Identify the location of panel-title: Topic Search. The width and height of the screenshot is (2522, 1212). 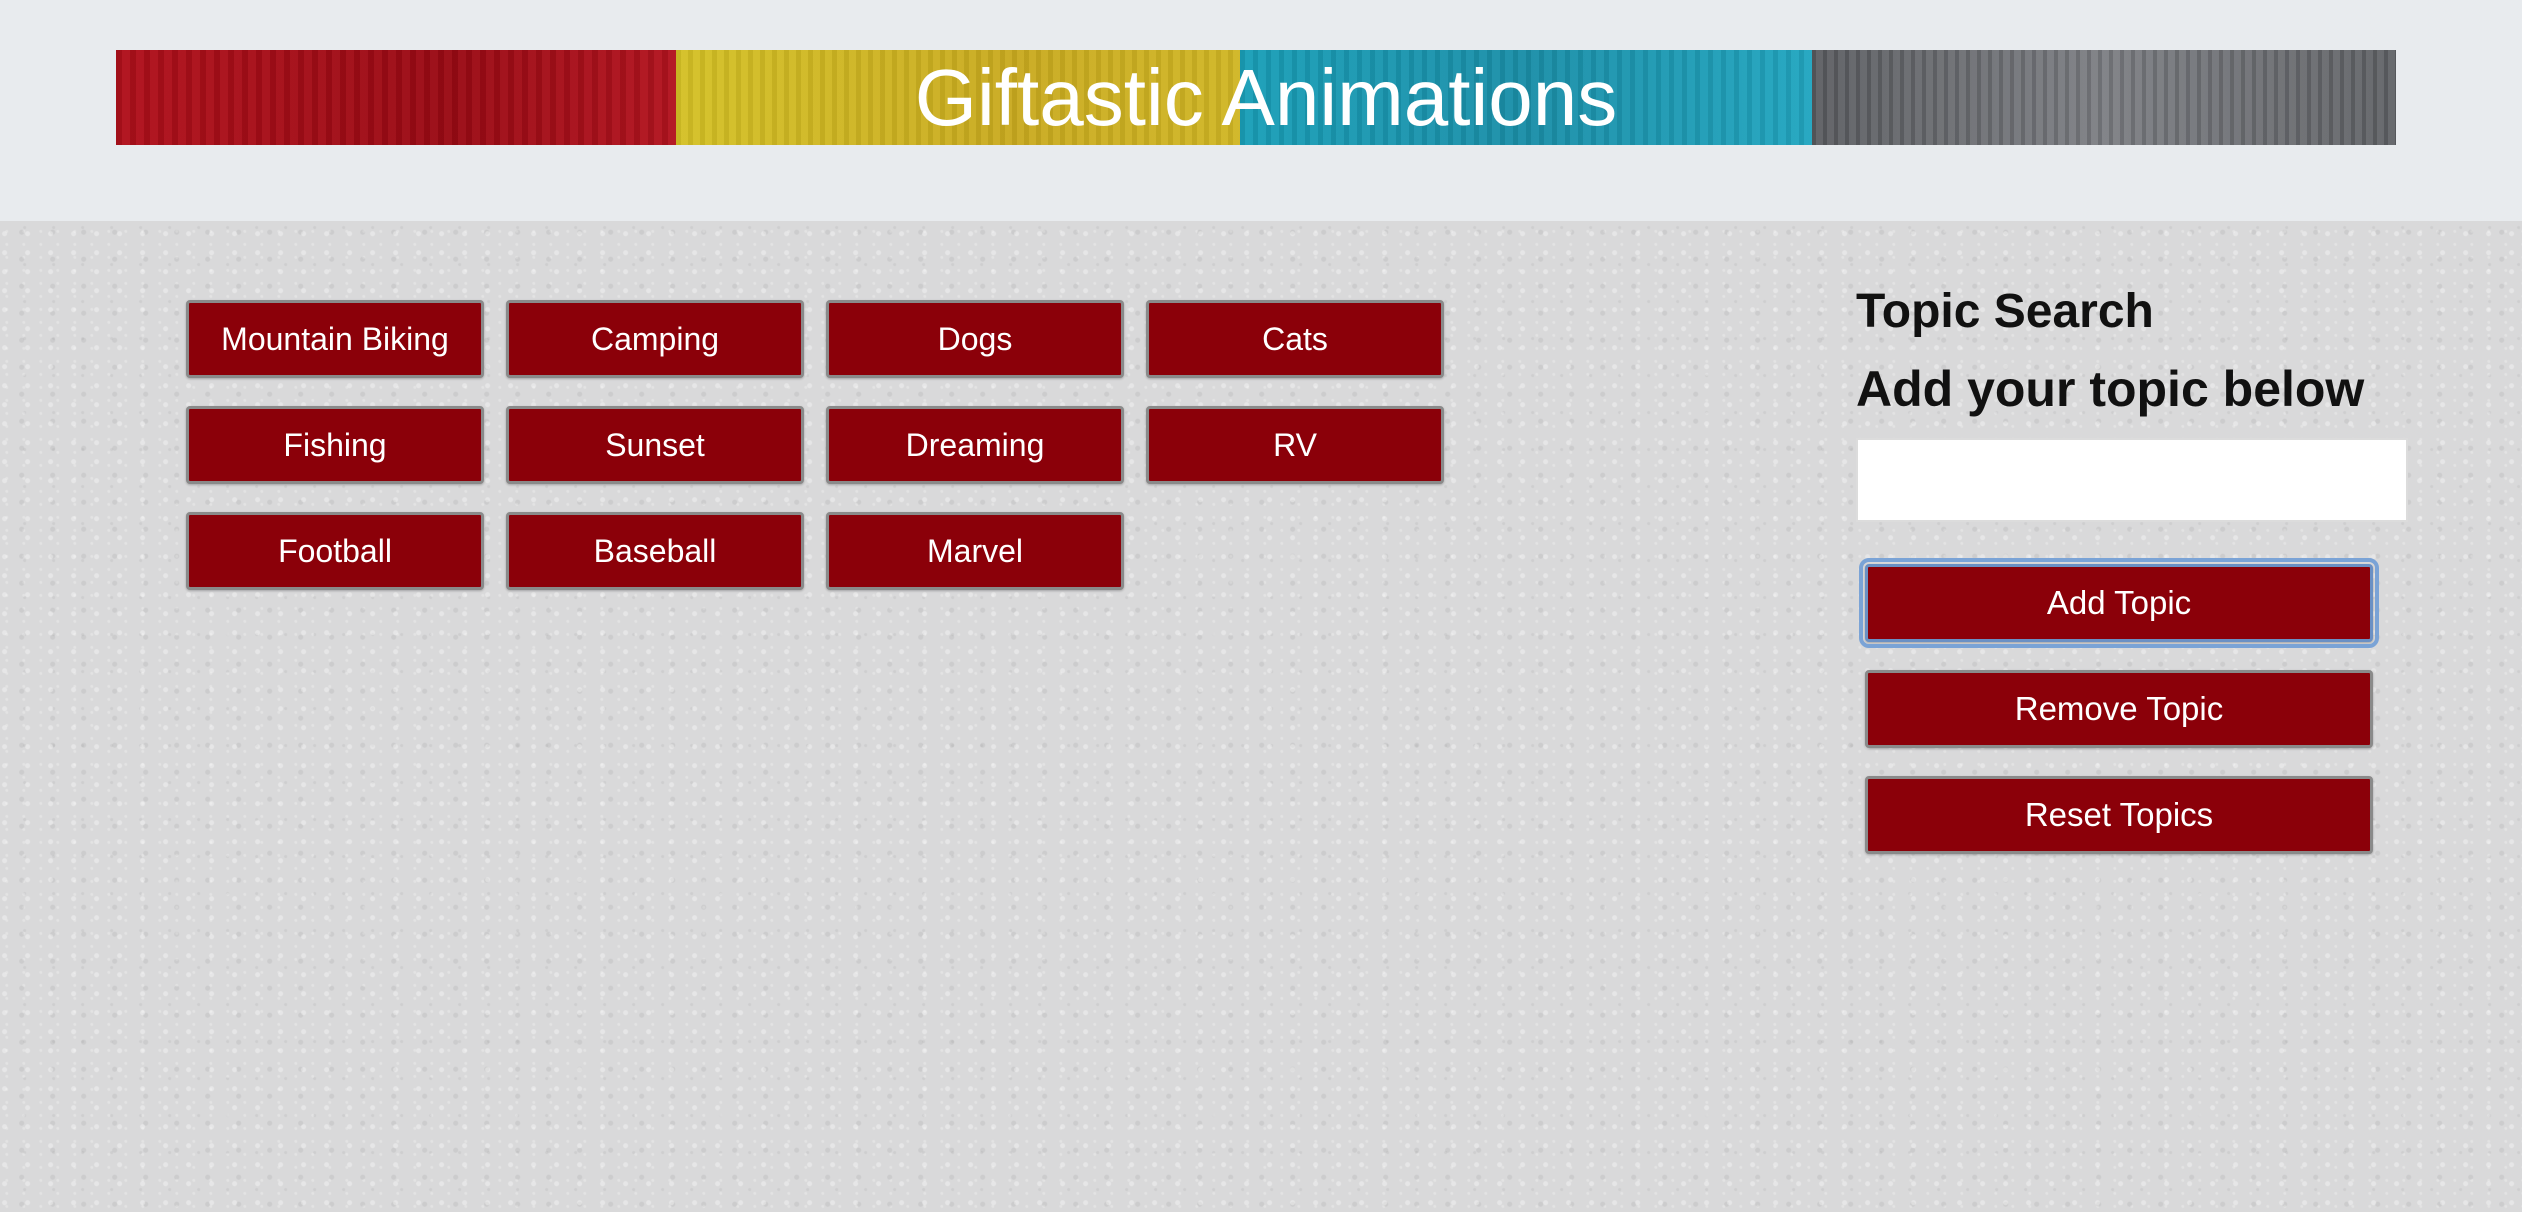
(2005, 311).